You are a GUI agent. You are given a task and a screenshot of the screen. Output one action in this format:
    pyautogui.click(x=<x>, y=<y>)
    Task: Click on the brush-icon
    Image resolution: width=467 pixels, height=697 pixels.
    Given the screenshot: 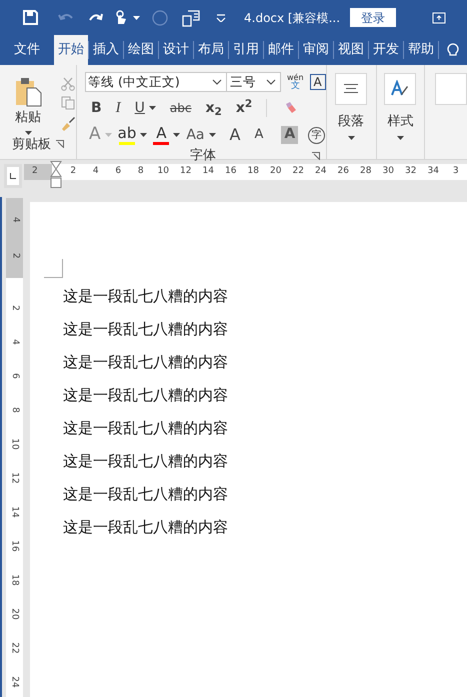 What is the action you would take?
    pyautogui.click(x=68, y=123)
    